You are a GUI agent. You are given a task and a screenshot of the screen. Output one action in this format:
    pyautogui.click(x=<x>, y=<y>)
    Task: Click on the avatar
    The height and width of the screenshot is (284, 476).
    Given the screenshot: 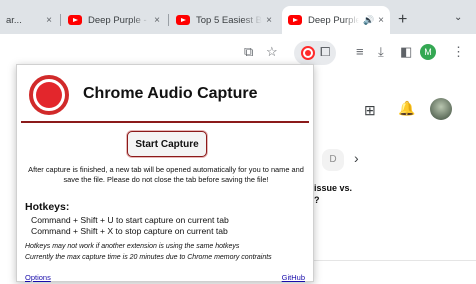 What is the action you would take?
    pyautogui.click(x=441, y=109)
    